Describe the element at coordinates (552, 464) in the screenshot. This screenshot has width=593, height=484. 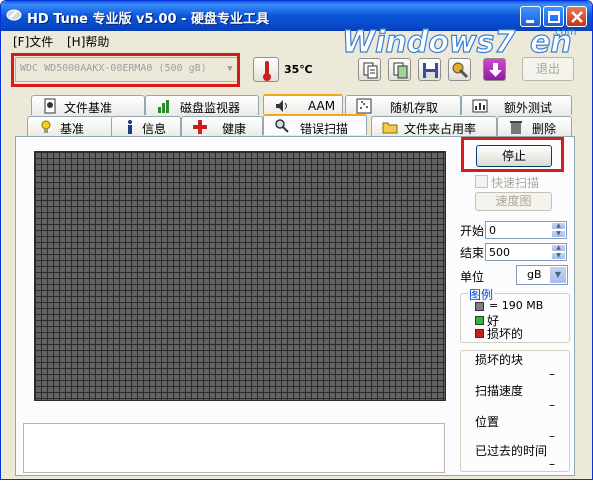
I see `elapsed-time-value: –` at that location.